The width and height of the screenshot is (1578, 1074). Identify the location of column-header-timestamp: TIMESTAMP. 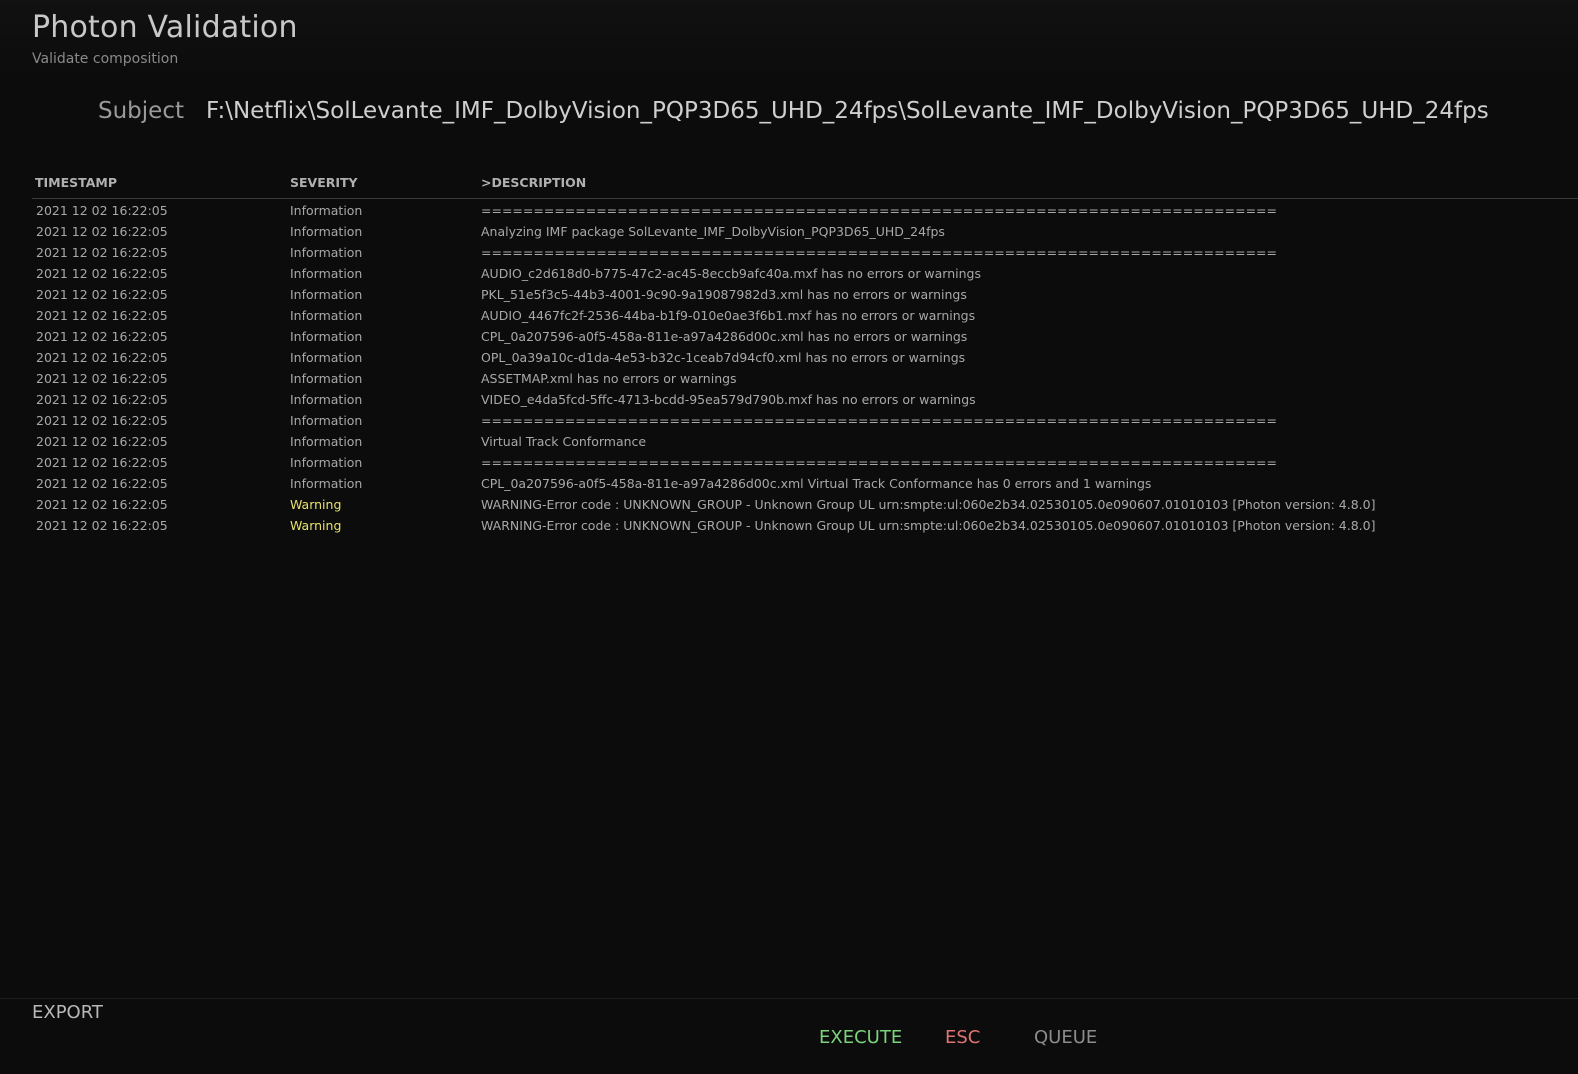
(76, 182).